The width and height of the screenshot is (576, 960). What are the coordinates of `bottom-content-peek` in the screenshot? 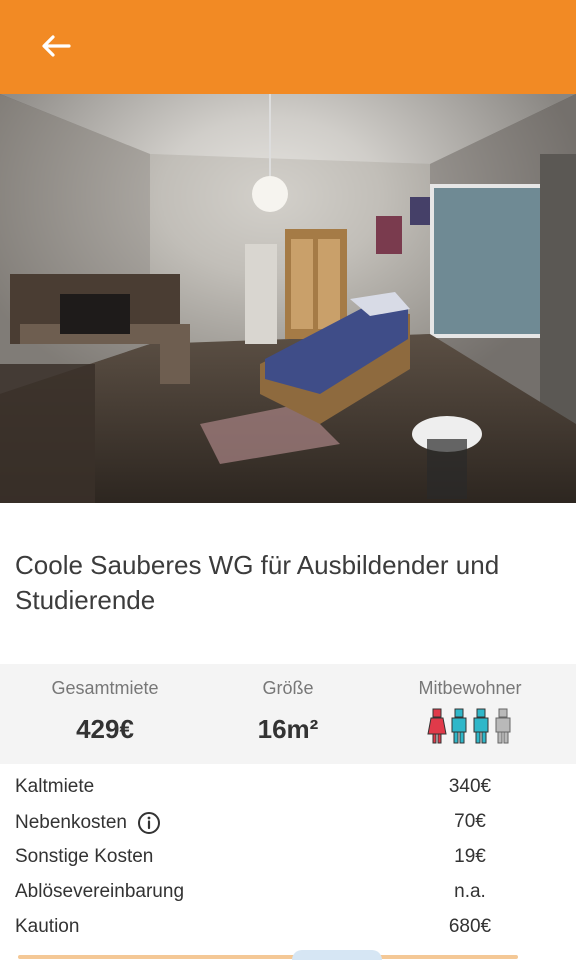 It's located at (288, 955).